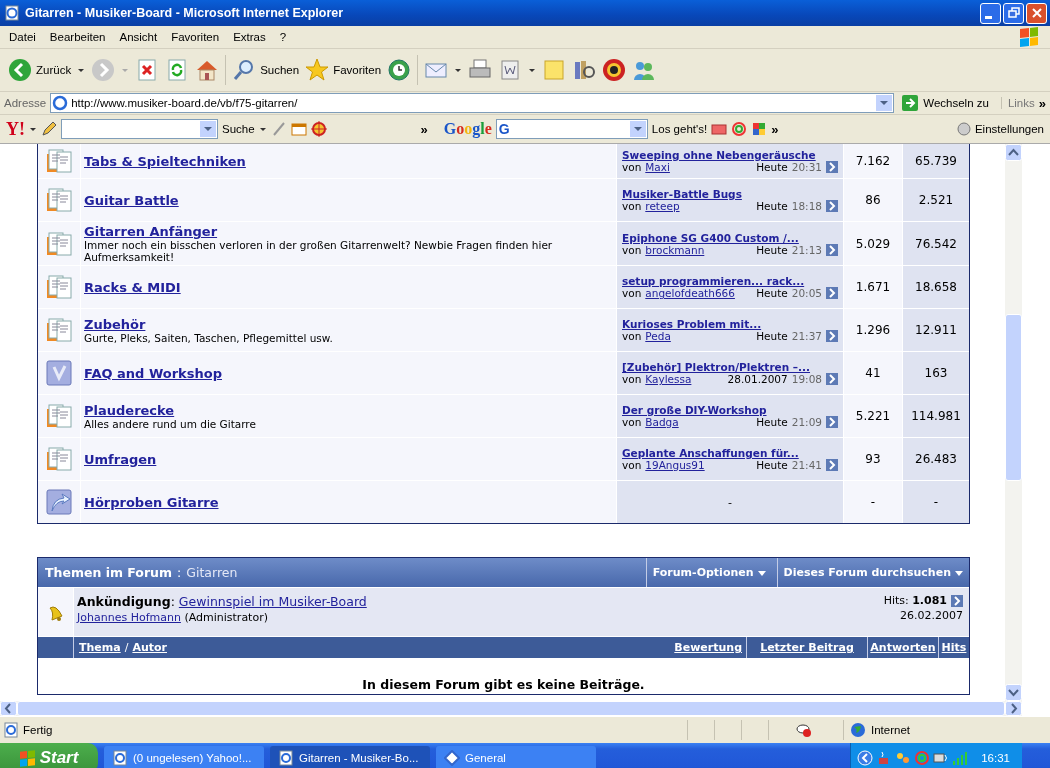 The image size is (1050, 768). I want to click on post-time: 21:37, so click(806, 336).